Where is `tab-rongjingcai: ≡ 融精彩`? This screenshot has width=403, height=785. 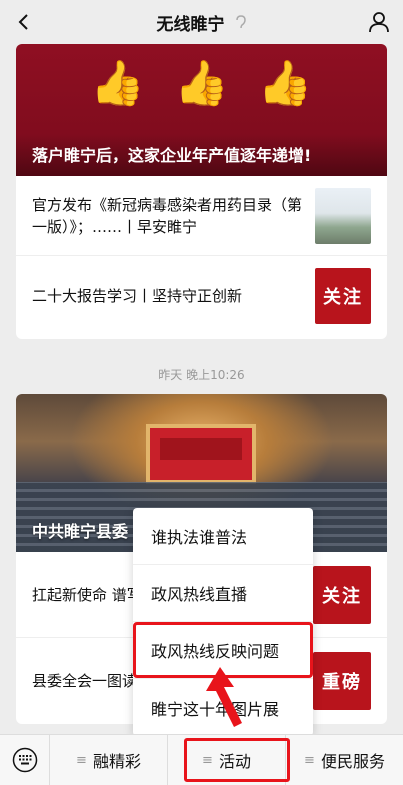
tab-rongjingcai: ≡ 融精彩 is located at coordinates (109, 759).